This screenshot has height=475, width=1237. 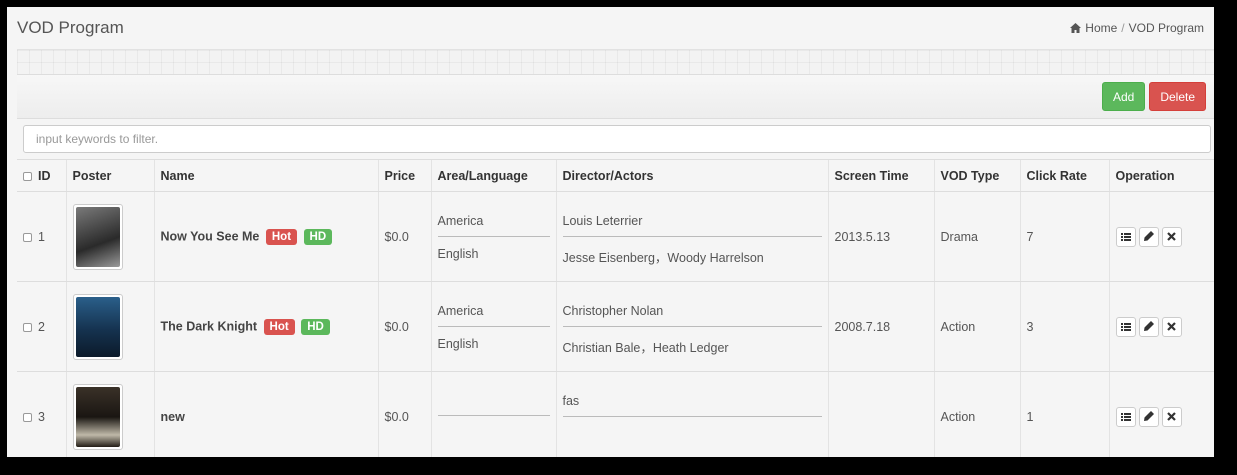 What do you see at coordinates (1166, 28) in the screenshot?
I see `breadcrumb-current: VOD Program` at bounding box center [1166, 28].